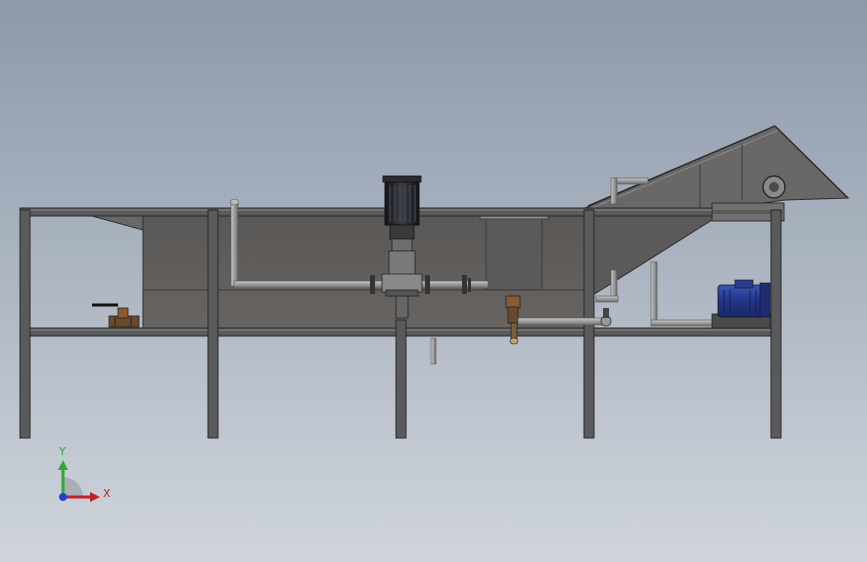 This screenshot has height=562, width=867. What do you see at coordinates (116, 315) in the screenshot?
I see `drain-valve` at bounding box center [116, 315].